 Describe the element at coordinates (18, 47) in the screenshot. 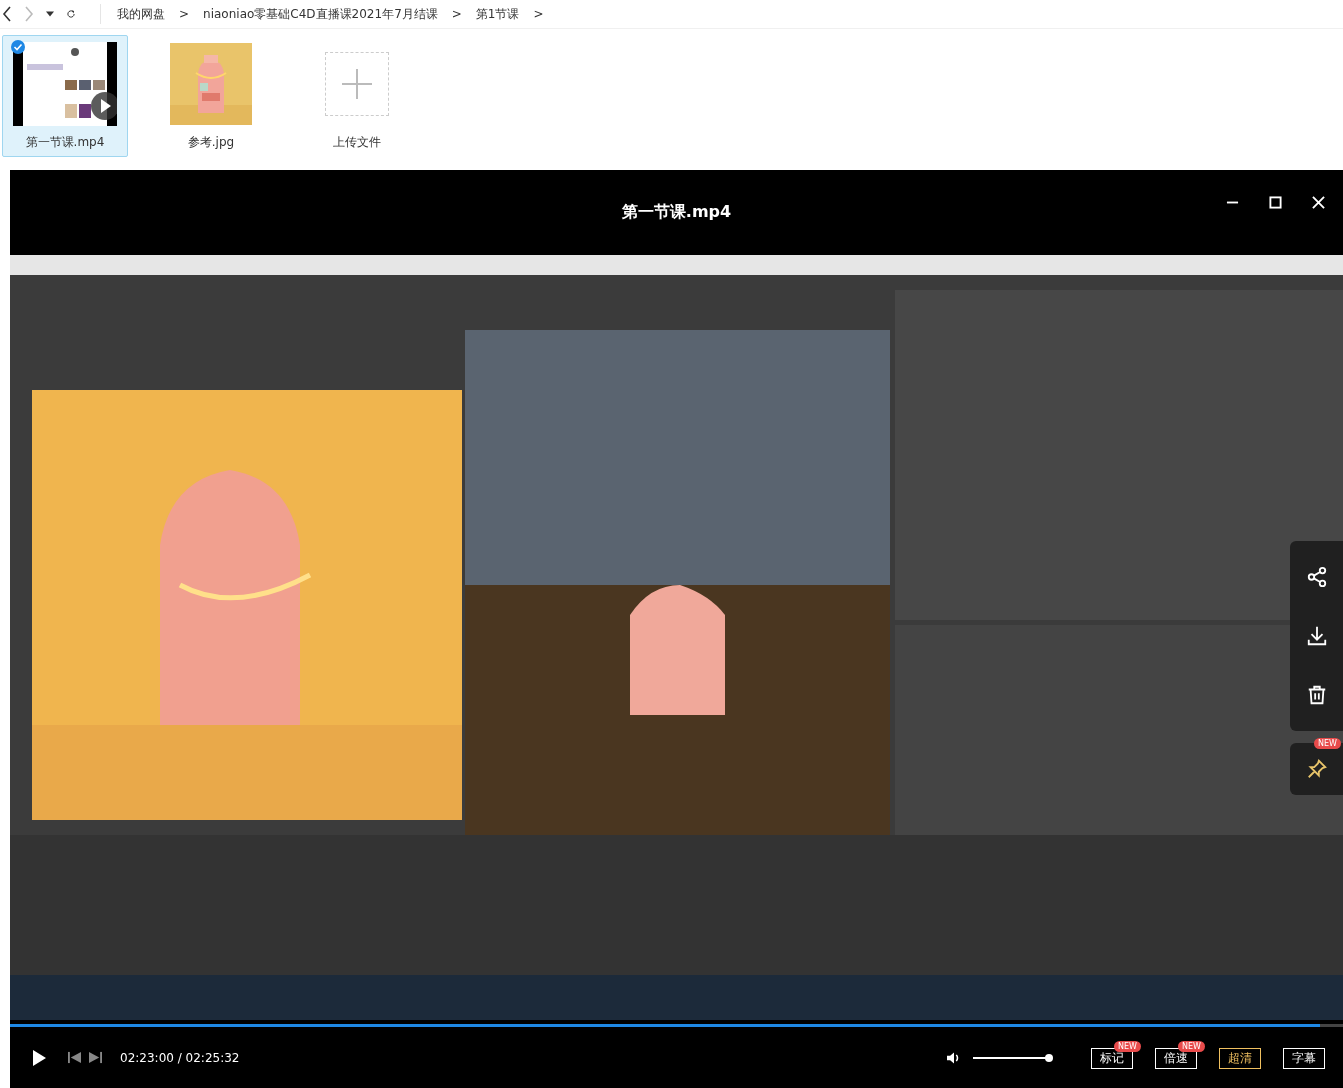

I see `check-icon` at that location.